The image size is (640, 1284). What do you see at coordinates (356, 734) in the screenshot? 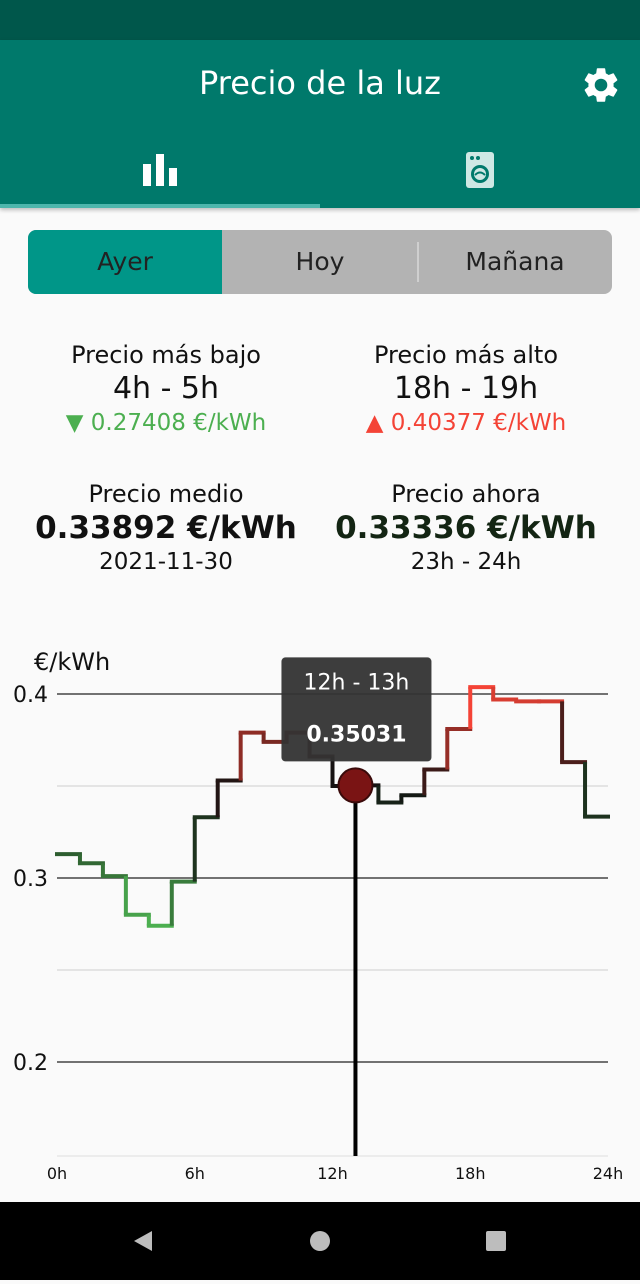
I see `tooltip-value: 0.35031` at bounding box center [356, 734].